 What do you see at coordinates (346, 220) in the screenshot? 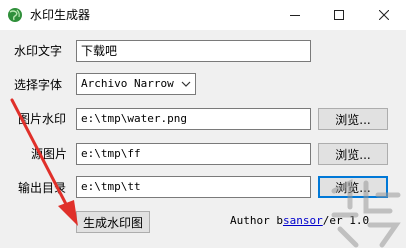
I see `author-suffix: /er 1.0` at bounding box center [346, 220].